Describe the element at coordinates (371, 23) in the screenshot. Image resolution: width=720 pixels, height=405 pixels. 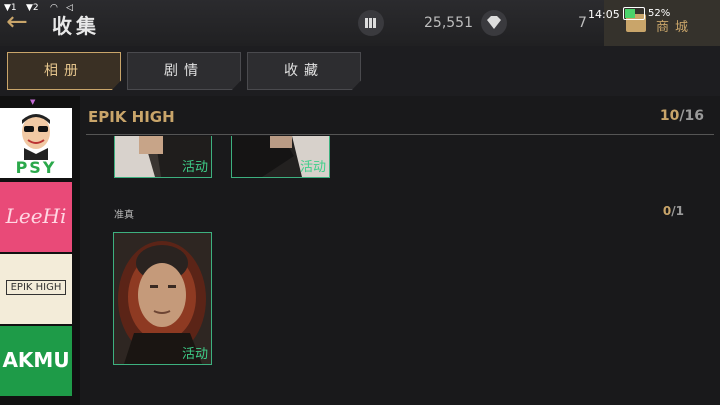
I see `card-pack-icon` at that location.